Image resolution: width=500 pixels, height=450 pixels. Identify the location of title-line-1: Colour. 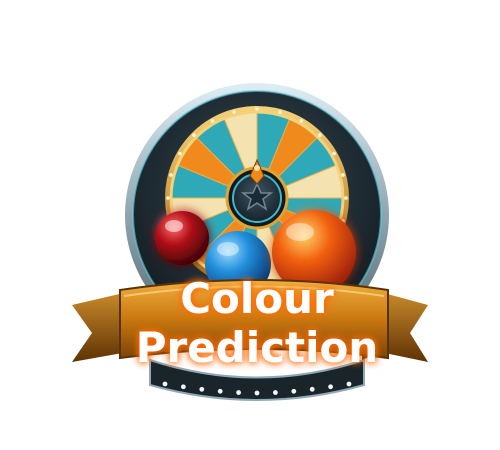
(257, 298).